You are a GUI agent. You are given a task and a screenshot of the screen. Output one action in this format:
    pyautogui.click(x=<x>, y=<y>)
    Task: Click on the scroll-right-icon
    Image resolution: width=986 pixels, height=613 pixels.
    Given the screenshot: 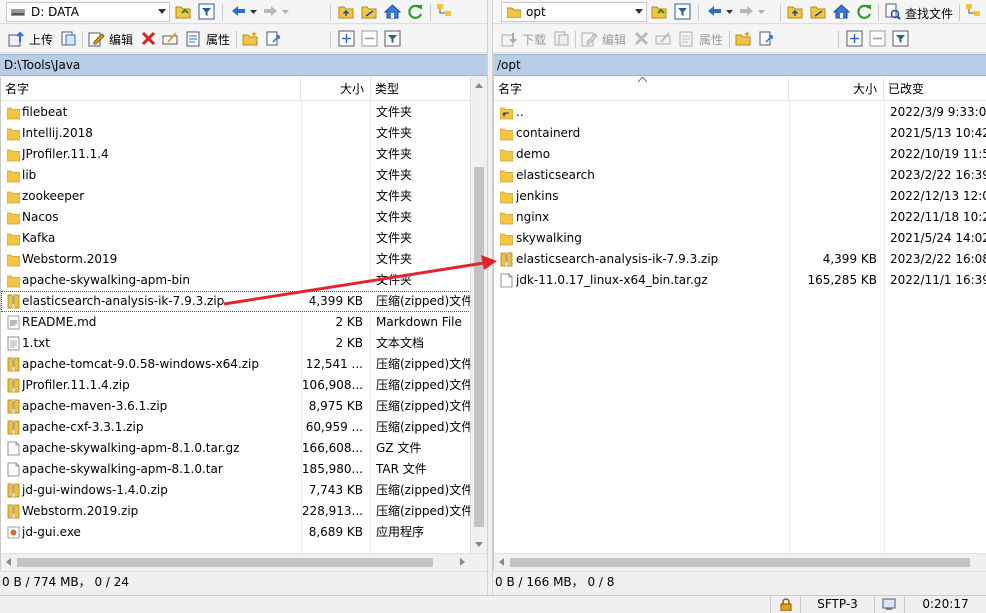 What is the action you would take?
    pyautogui.click(x=462, y=562)
    